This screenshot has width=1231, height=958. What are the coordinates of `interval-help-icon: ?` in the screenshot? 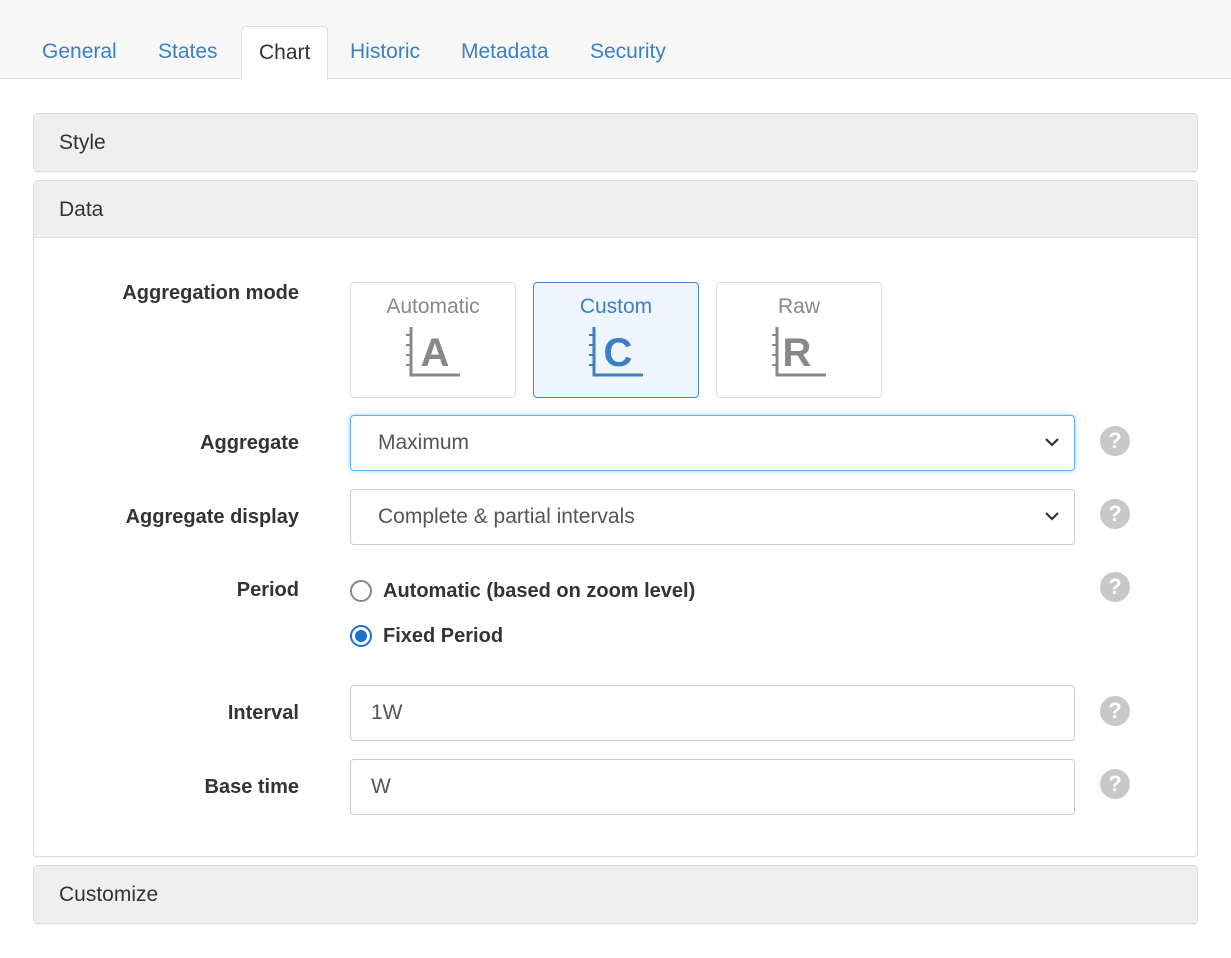 It's located at (1115, 711).